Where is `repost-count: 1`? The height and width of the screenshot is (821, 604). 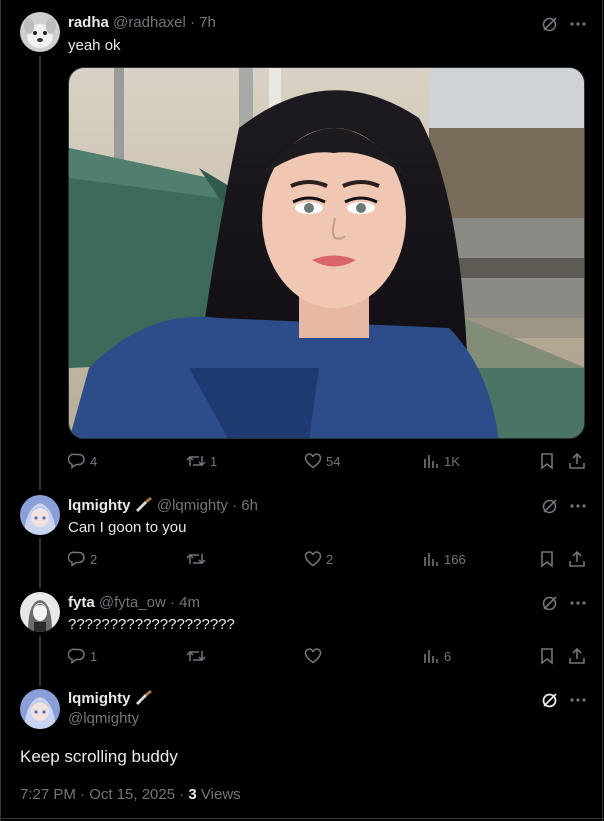
repost-count: 1 is located at coordinates (214, 461).